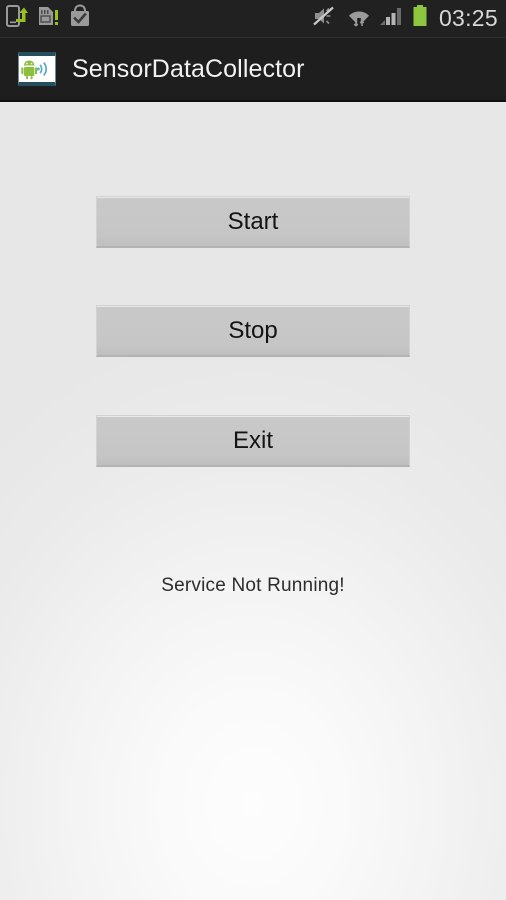  Describe the element at coordinates (188, 68) in the screenshot. I see `page-title: SensorDataCollector` at that location.